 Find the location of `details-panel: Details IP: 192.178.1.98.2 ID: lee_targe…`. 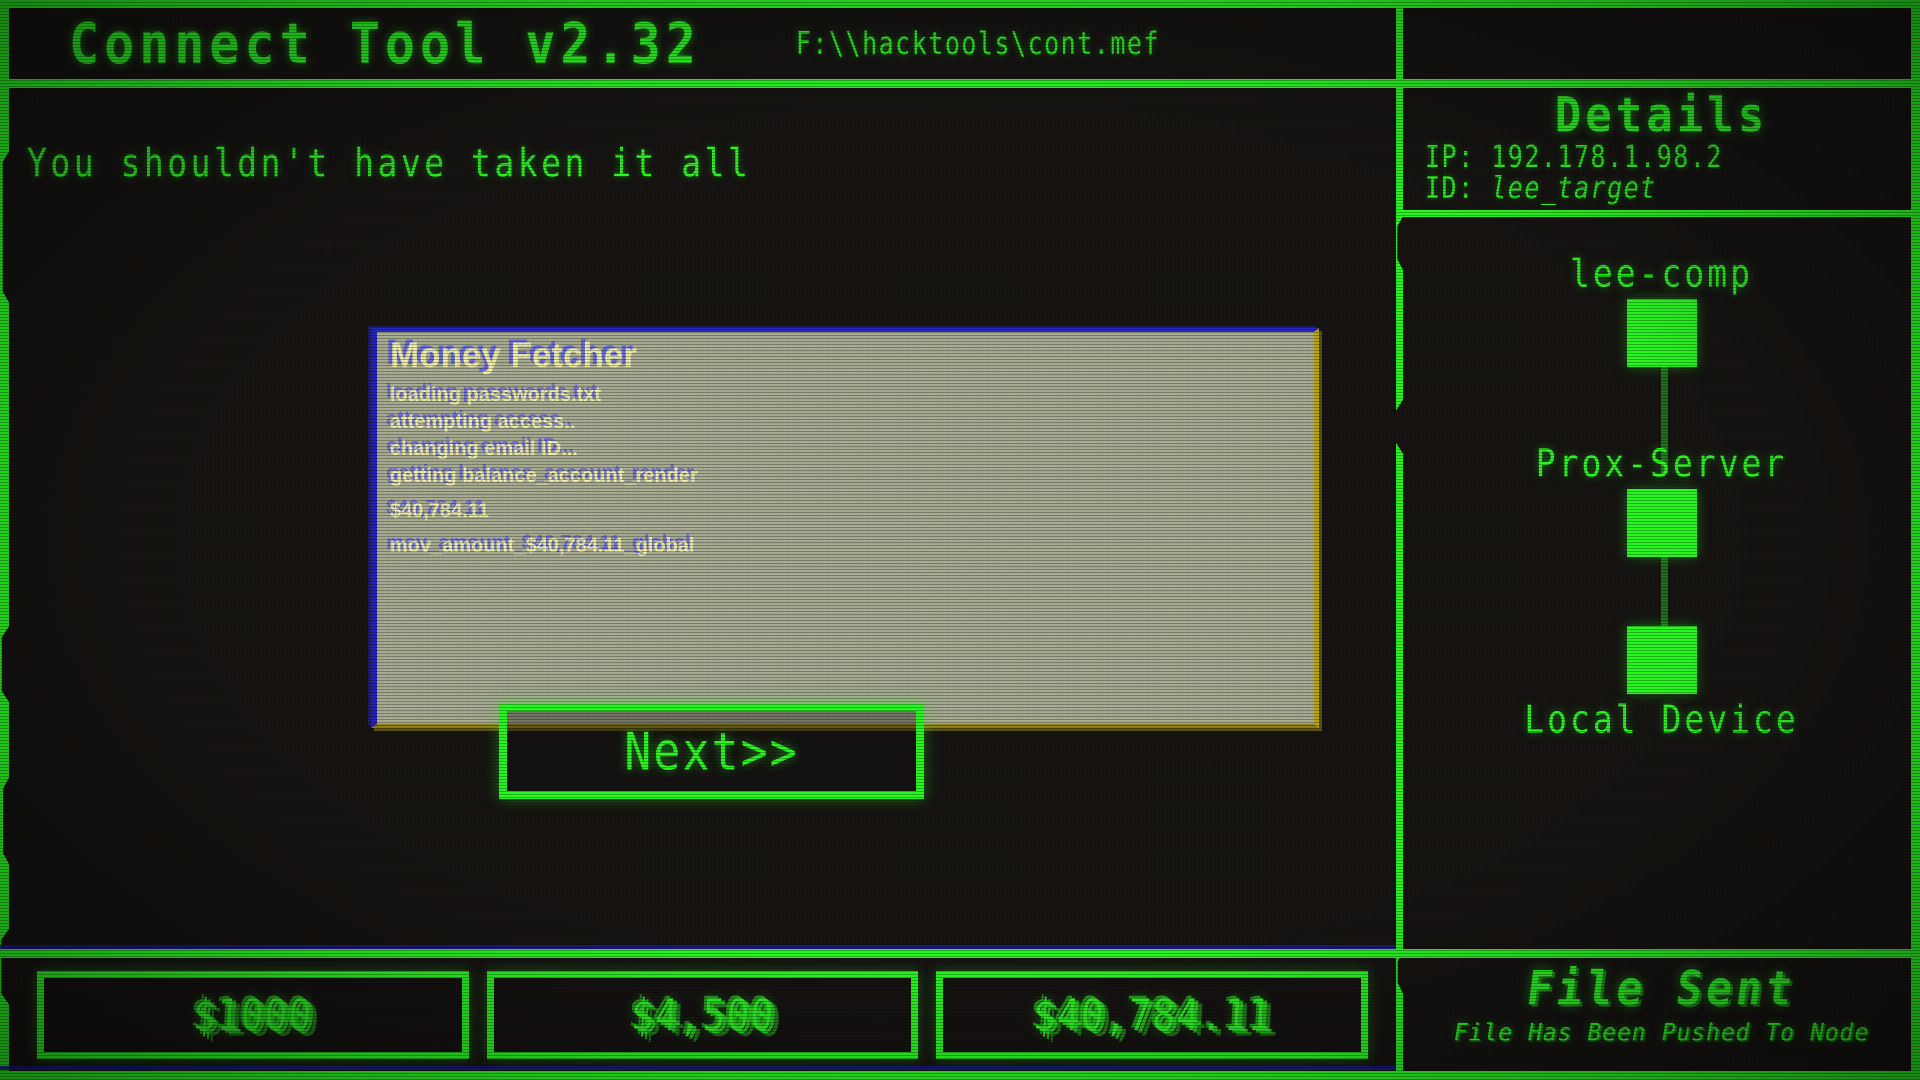

details-panel: Details IP: 192.178.1.98.2 ID: lee_targe… is located at coordinates (1661, 148).